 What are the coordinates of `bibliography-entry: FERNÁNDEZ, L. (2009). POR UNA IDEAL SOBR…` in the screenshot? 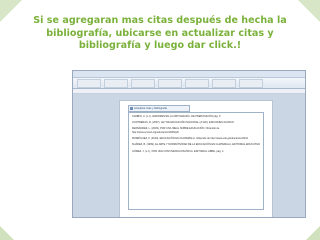 It's located at (176, 130).